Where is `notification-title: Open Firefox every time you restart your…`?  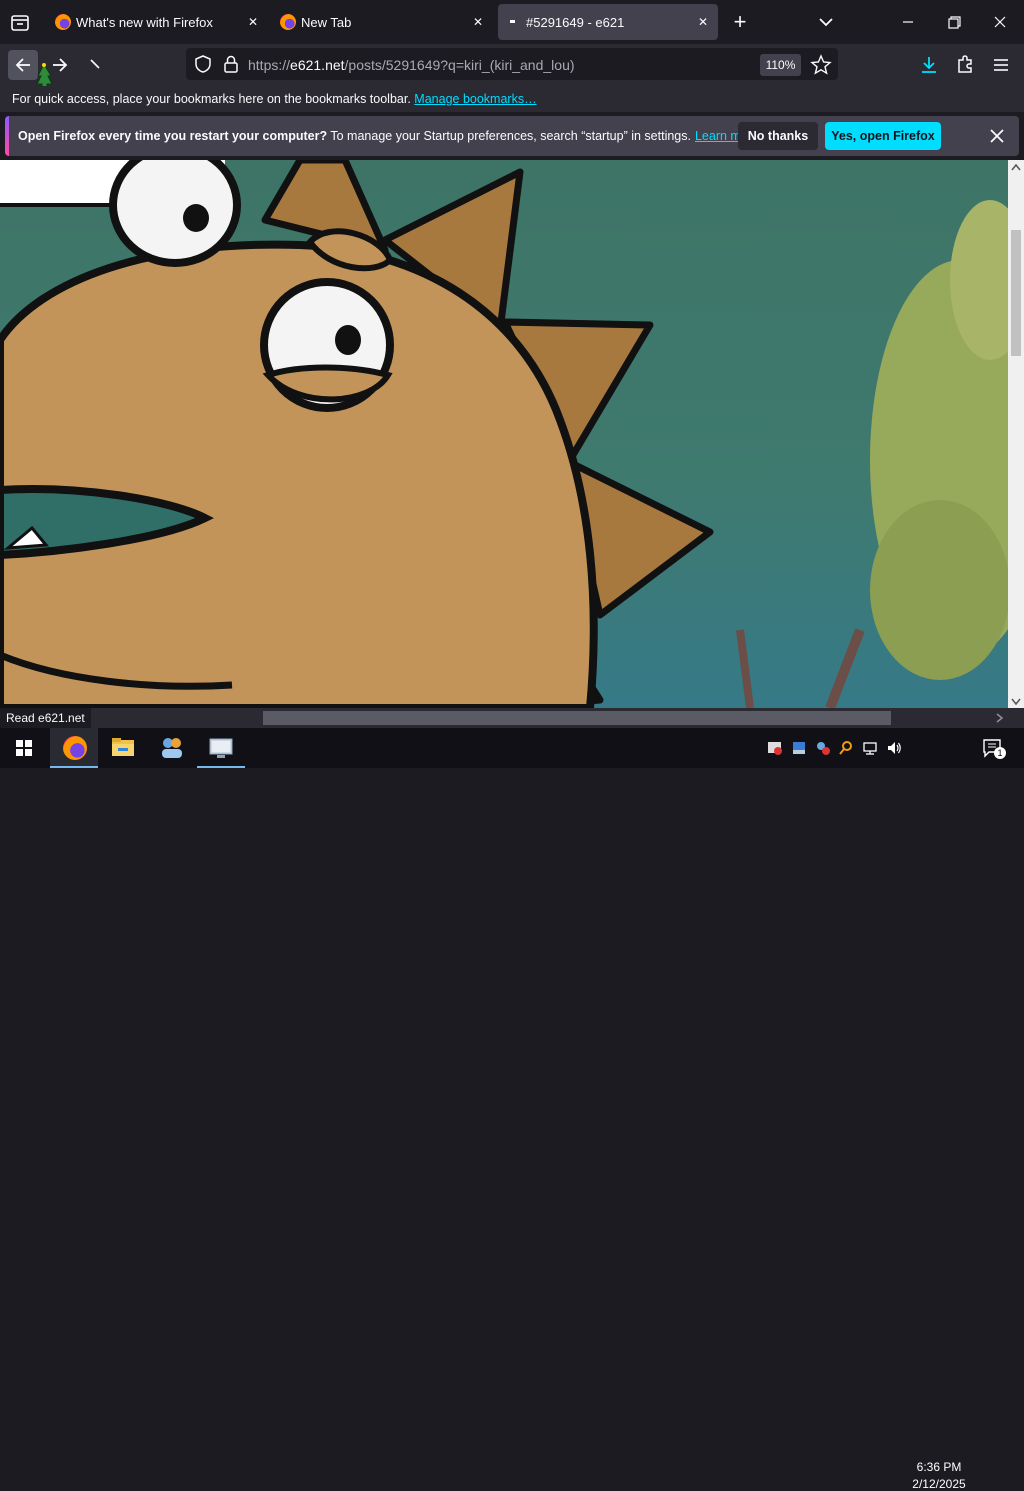 notification-title: Open Firefox every time you restart your… is located at coordinates (173, 136).